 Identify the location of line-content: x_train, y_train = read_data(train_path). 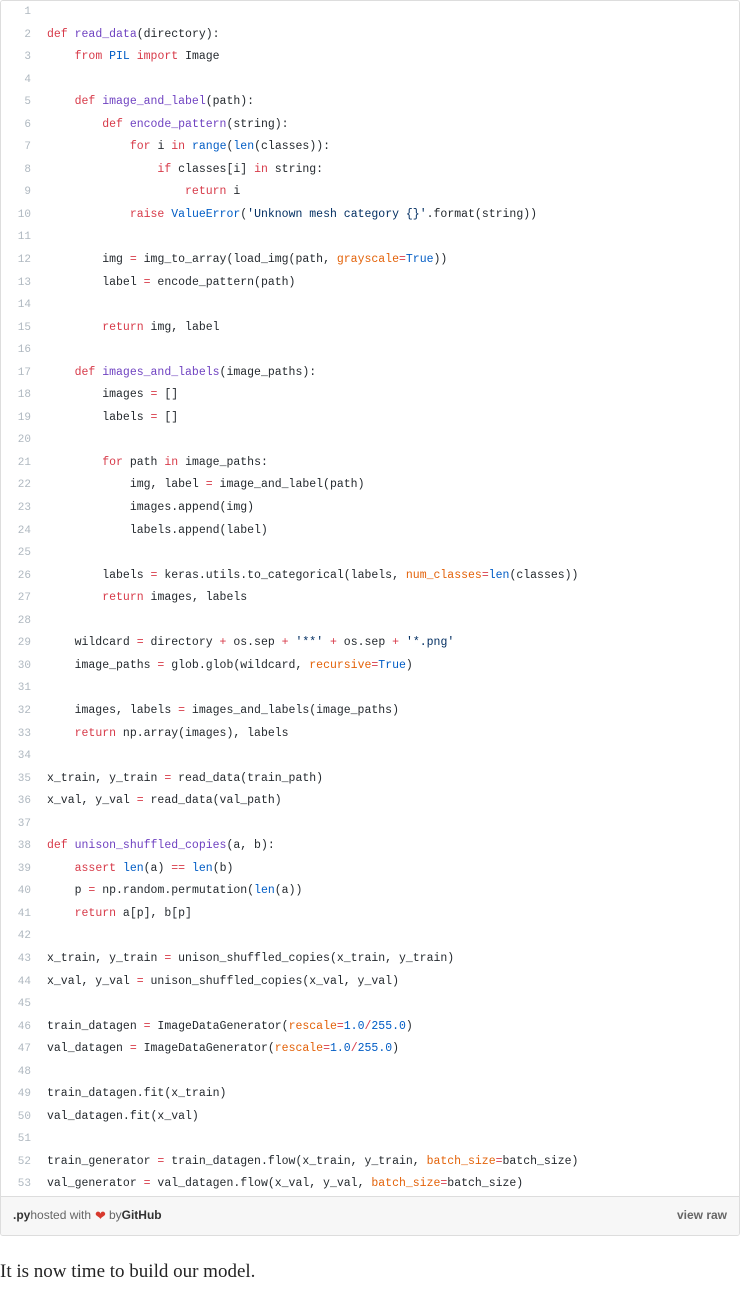
(389, 779).